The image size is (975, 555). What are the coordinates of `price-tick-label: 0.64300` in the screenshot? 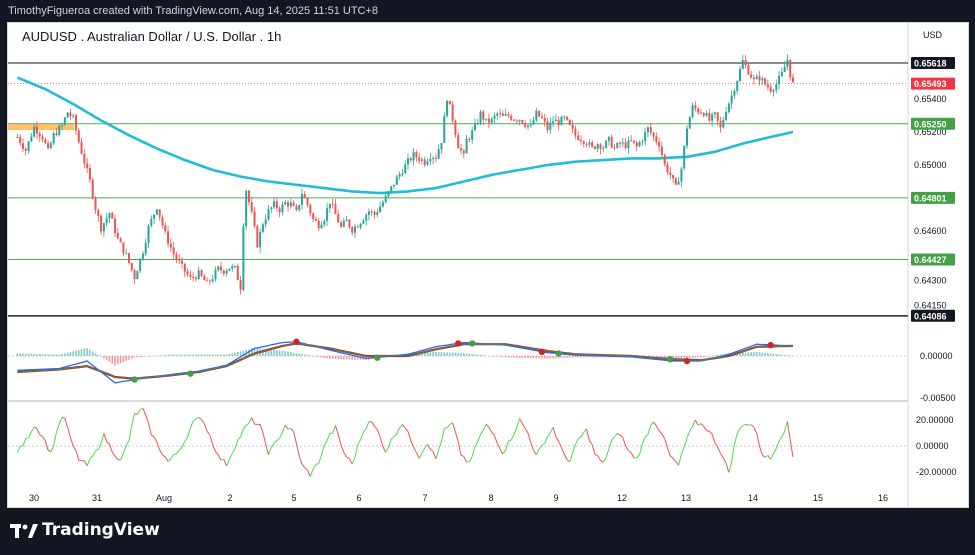 It's located at (930, 281).